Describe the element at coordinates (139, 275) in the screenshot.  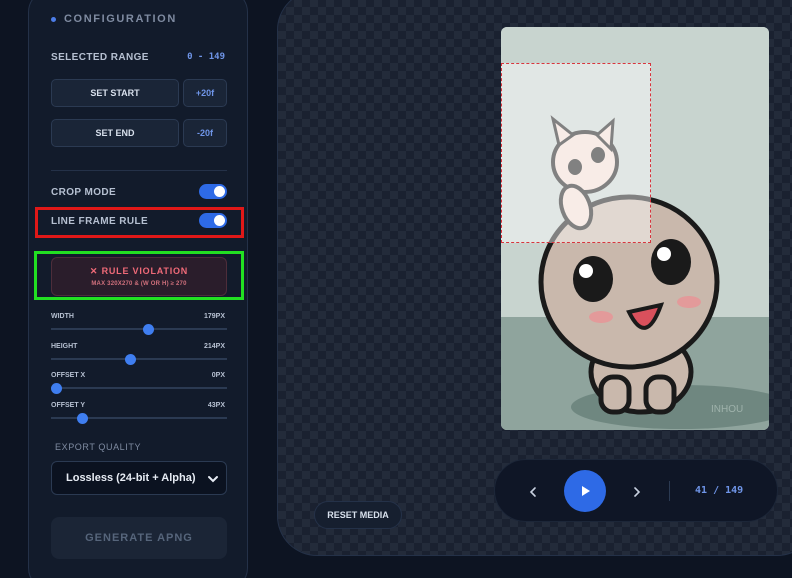
I see `highlight-box-green` at that location.